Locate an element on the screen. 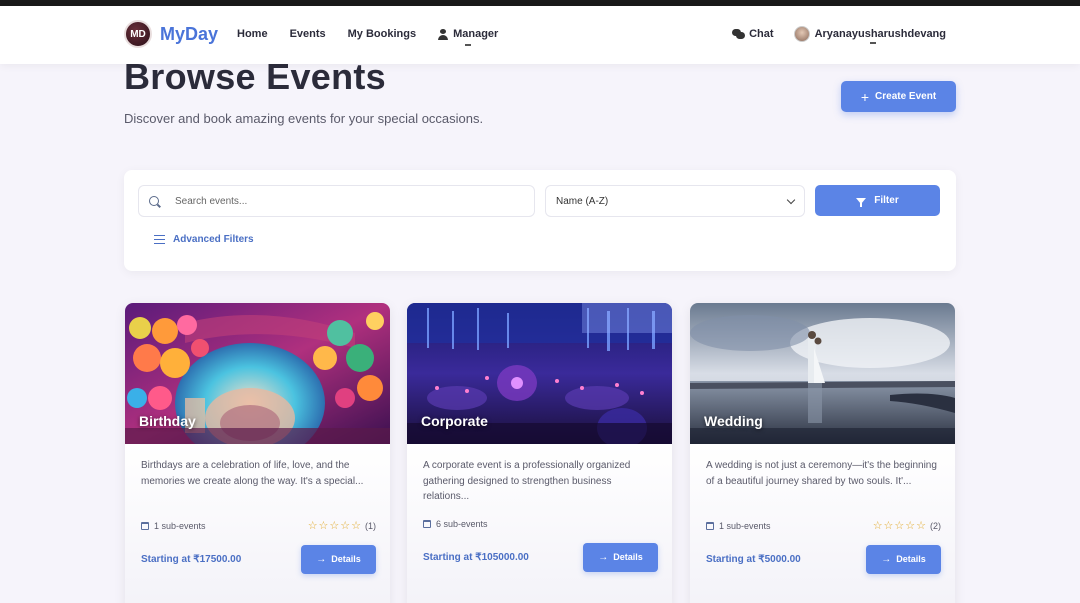  sort-selected-value: Name (A-Z) is located at coordinates (582, 201).